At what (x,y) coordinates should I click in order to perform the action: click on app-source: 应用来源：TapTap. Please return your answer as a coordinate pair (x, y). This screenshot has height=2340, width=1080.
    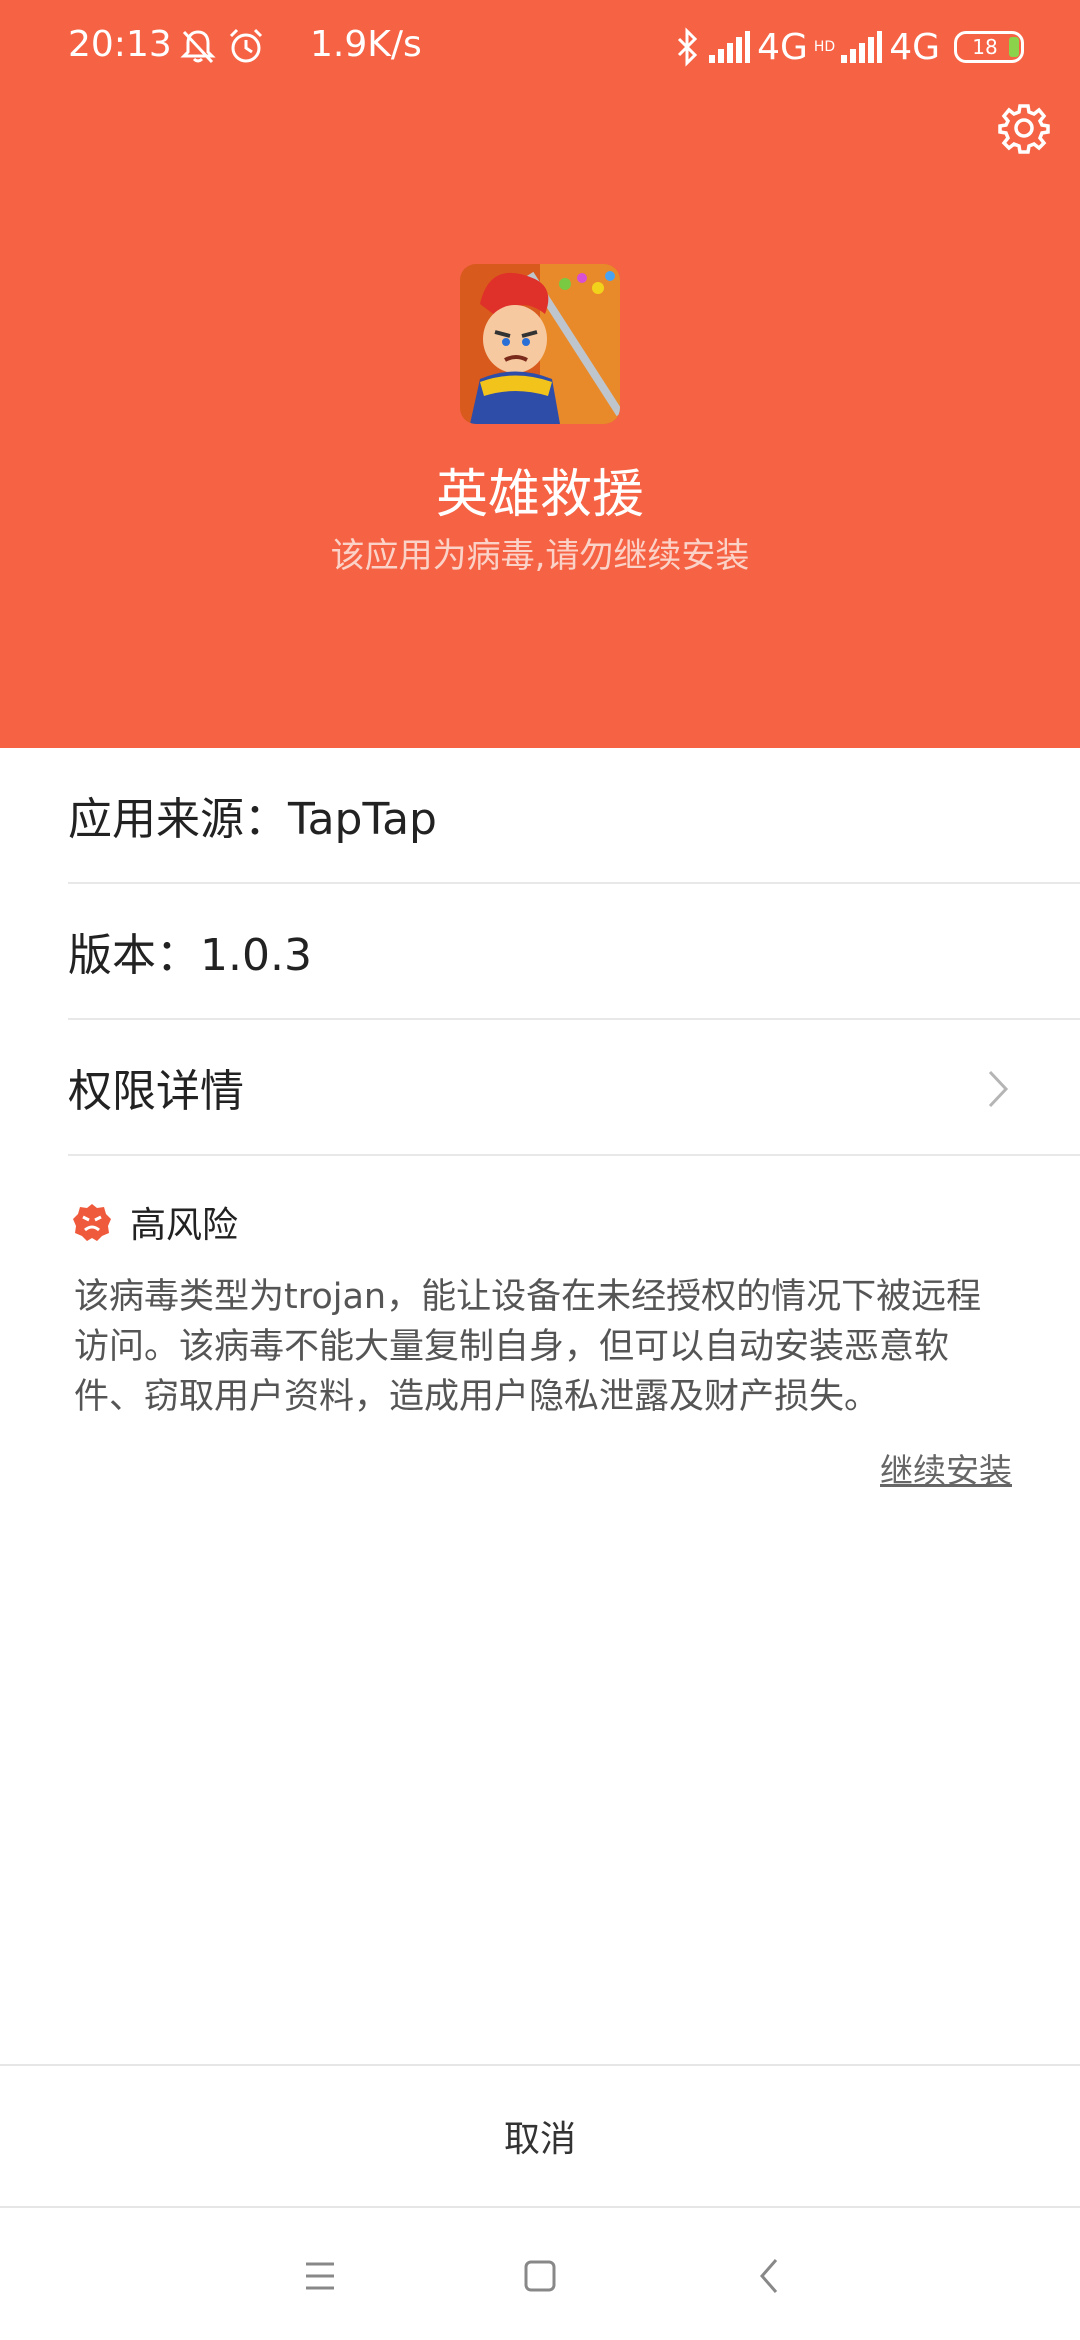
    Looking at the image, I should click on (252, 819).